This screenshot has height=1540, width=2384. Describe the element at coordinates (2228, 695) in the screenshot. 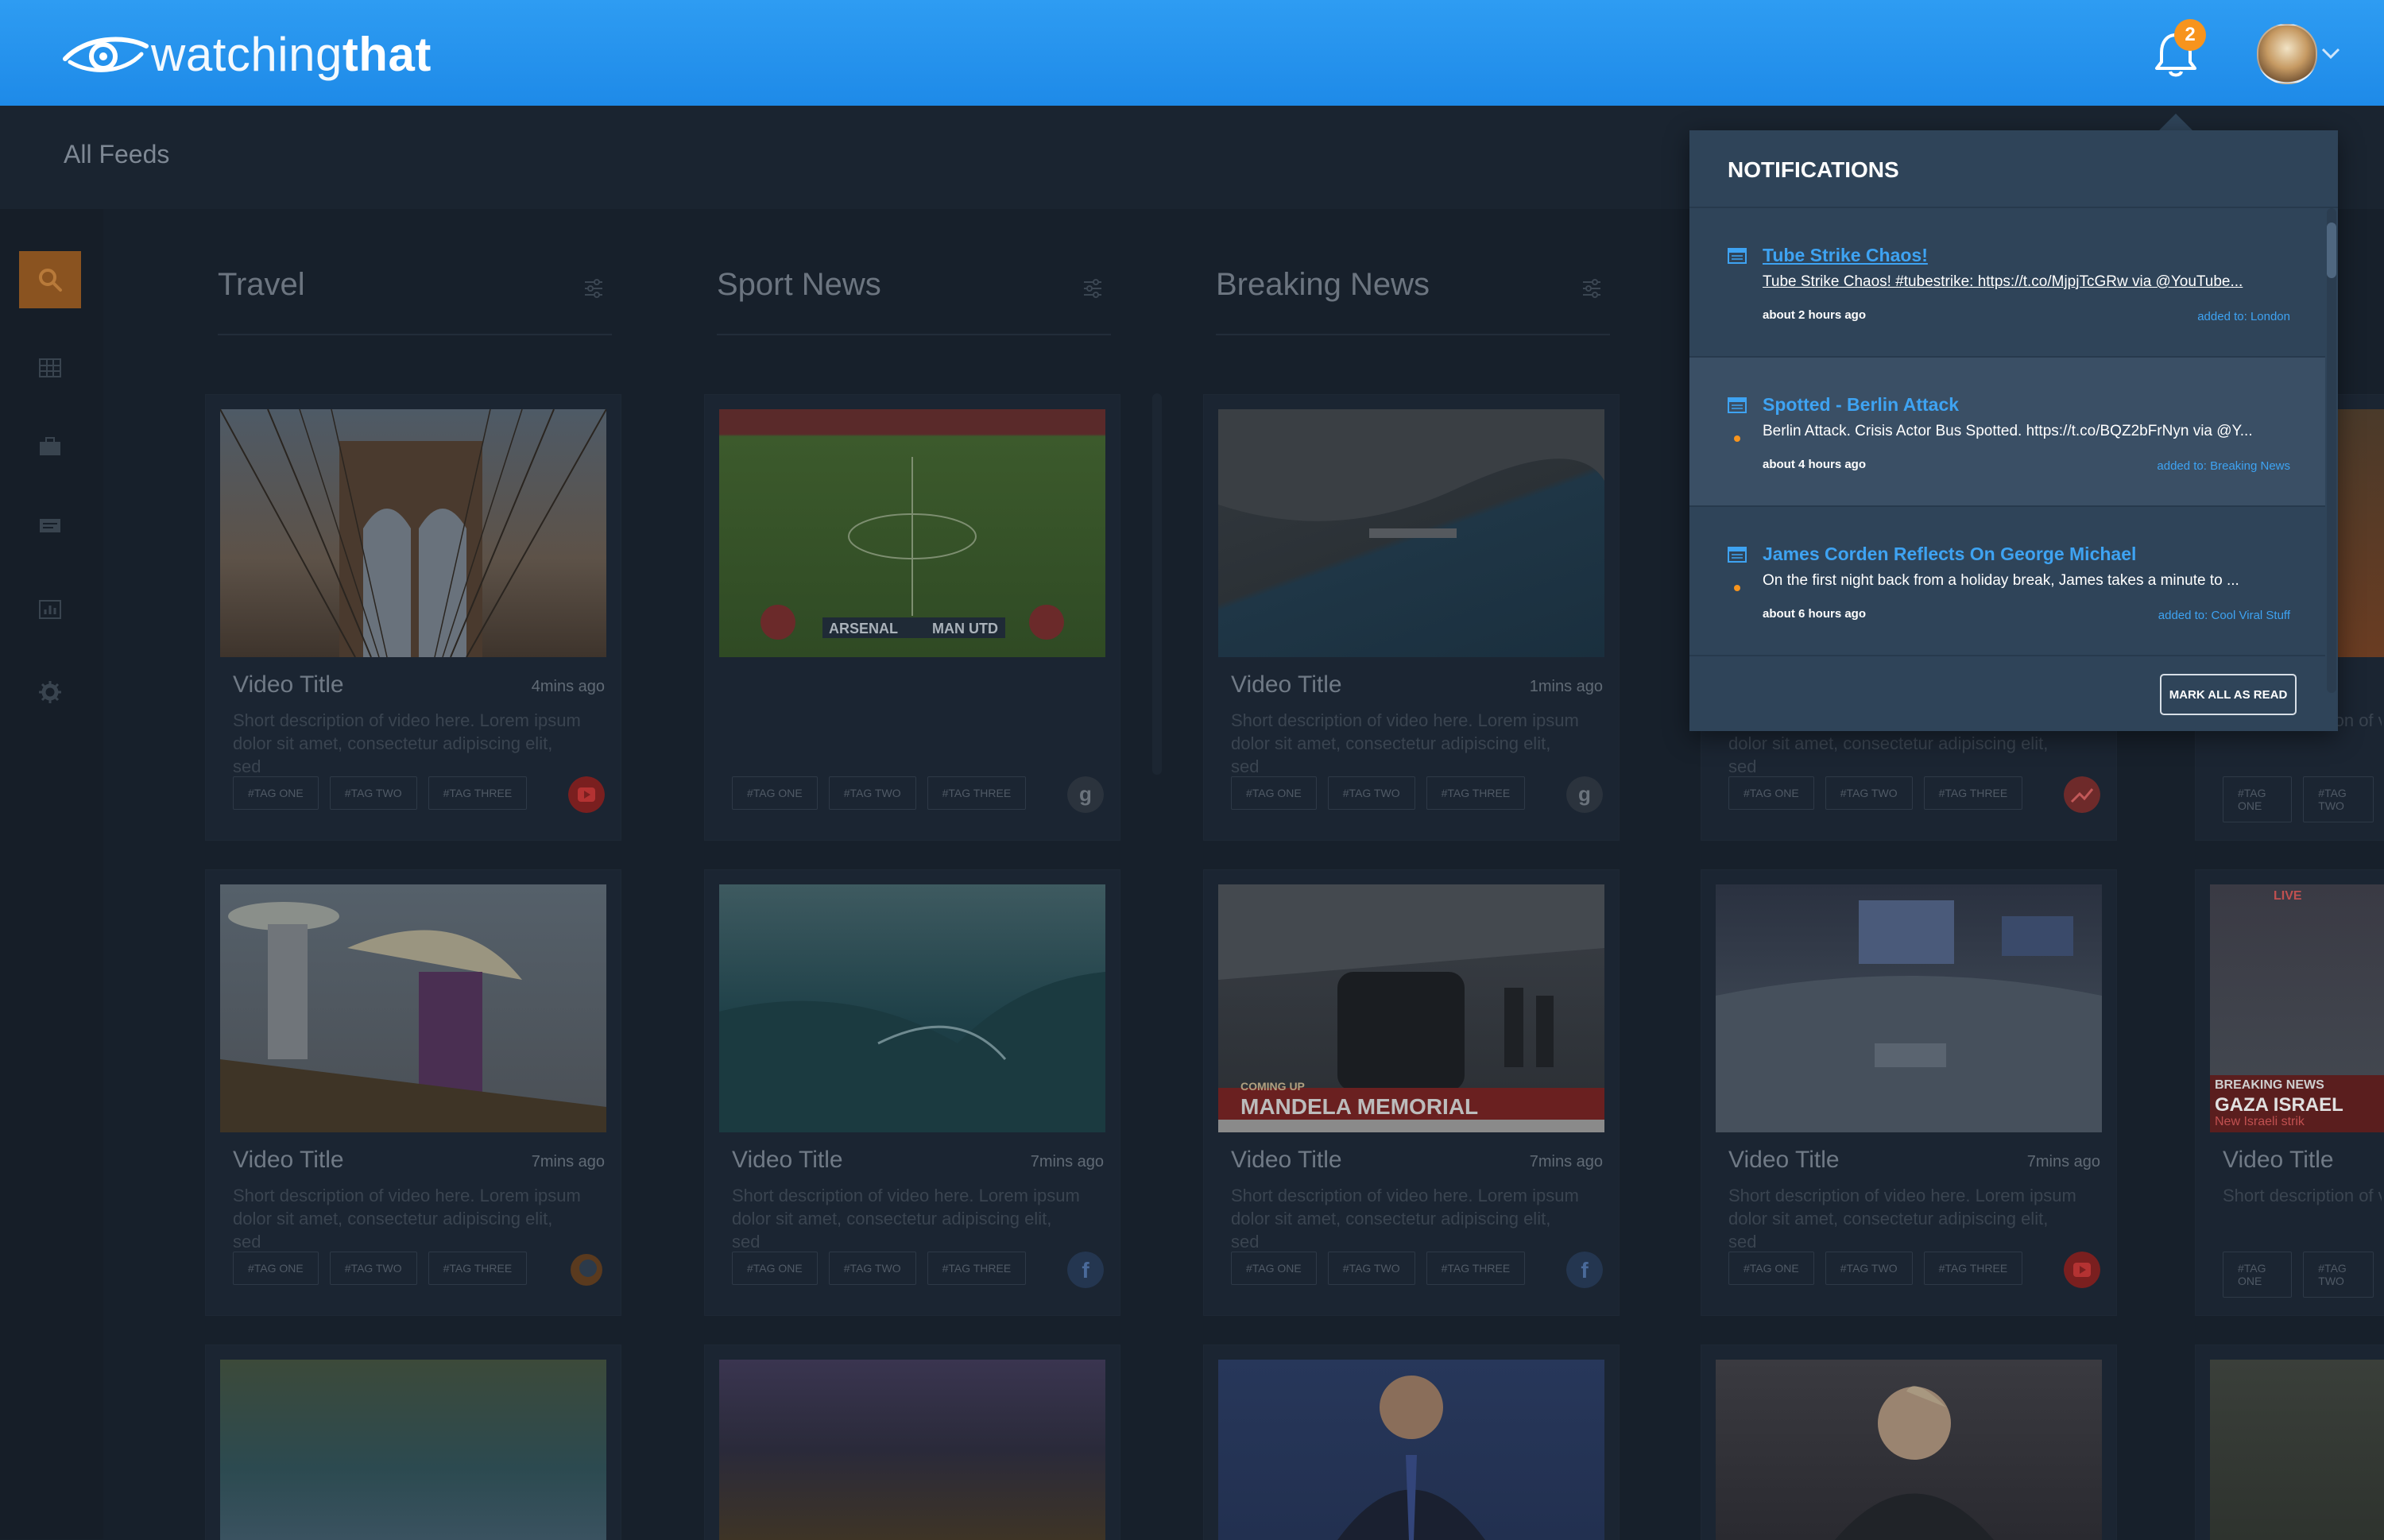

I see `mark-all-read-button: MARK ALL AS READ` at that location.